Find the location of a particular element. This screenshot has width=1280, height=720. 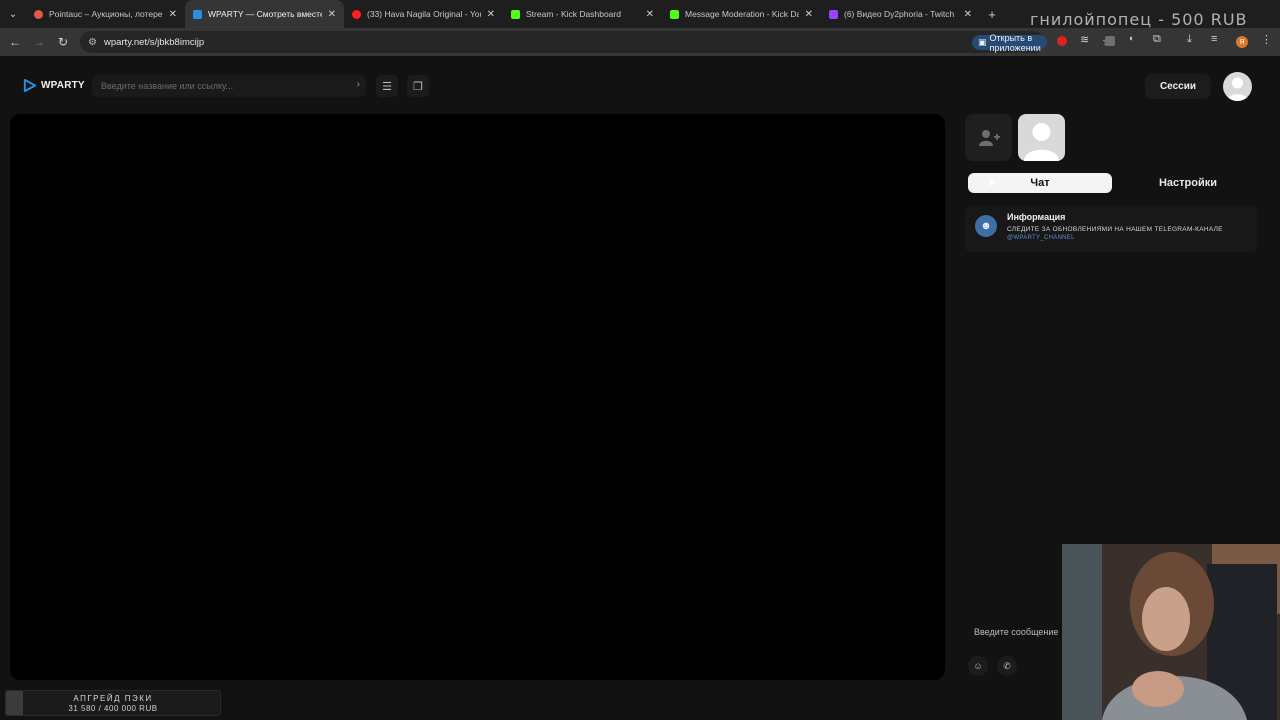

tab-settings: Настройки is located at coordinates (1188, 183).